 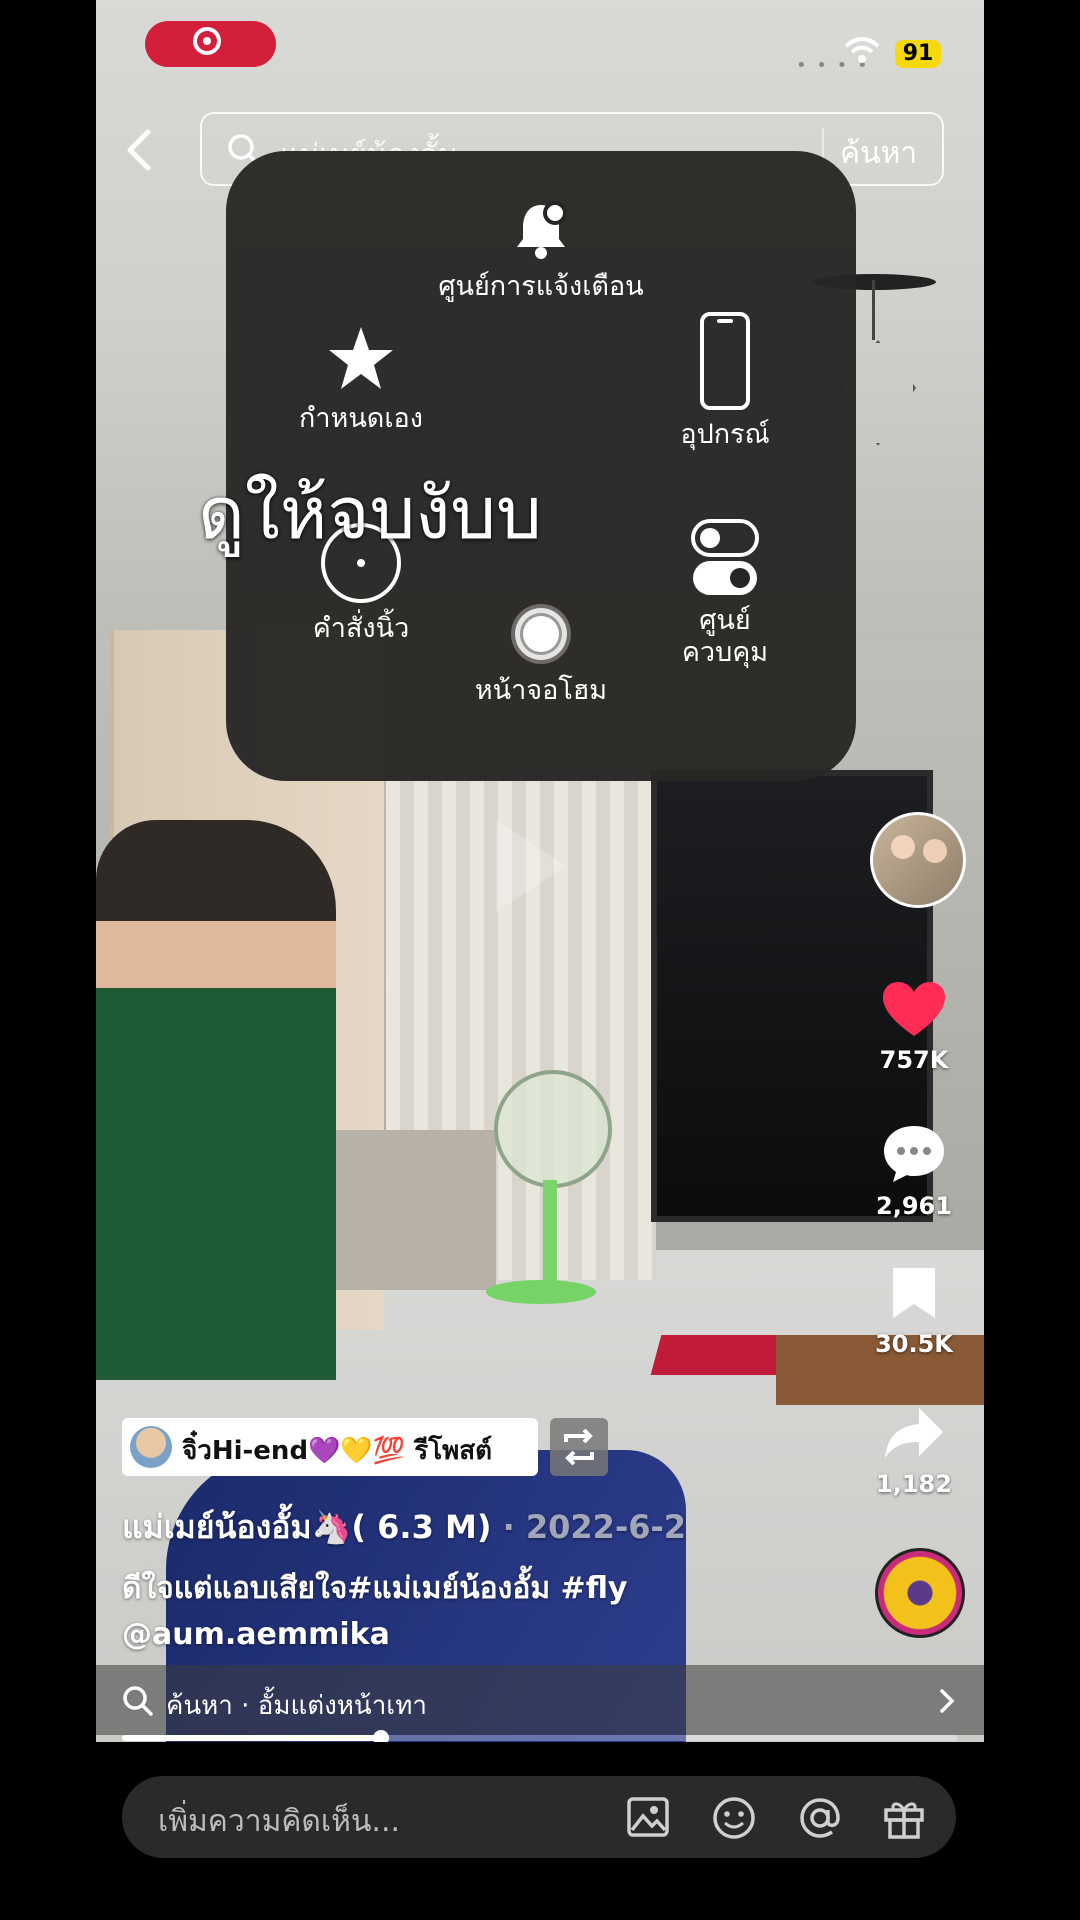 What do you see at coordinates (540, 1738) in the screenshot?
I see `video-progress-bar` at bounding box center [540, 1738].